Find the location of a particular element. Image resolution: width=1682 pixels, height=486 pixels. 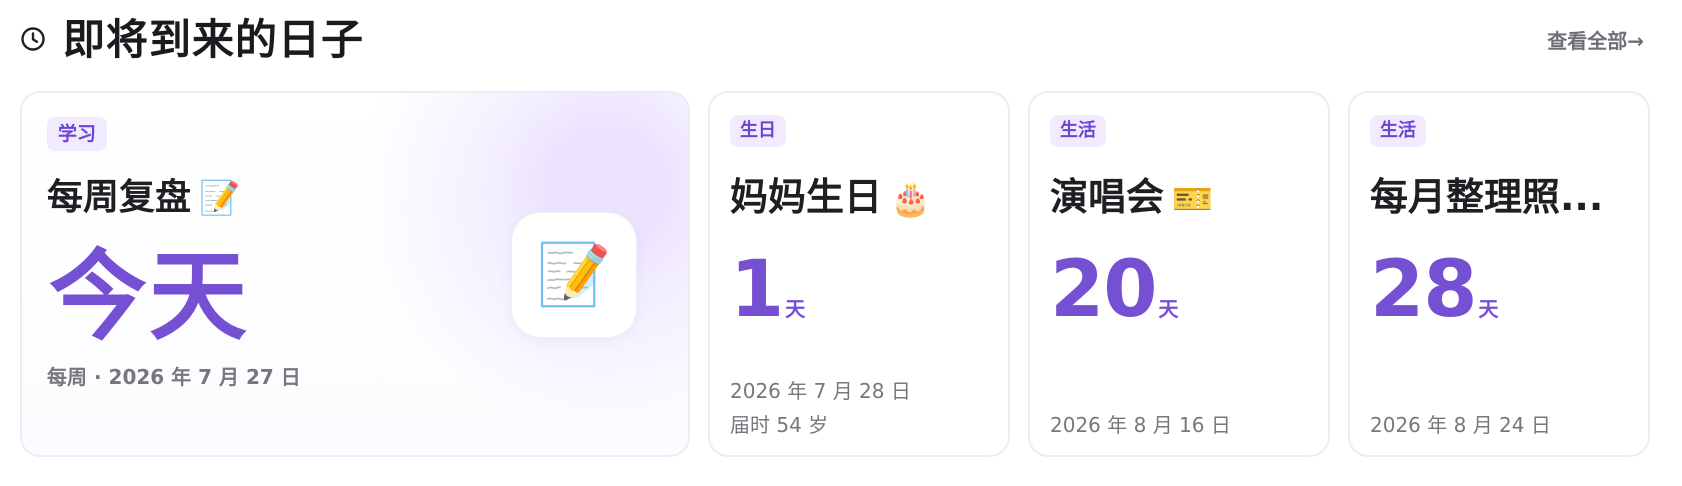

event-card-mom-birthday: 生日 妈妈生日 🎂 1天 2026 年 7 月 28 日 届时 54 岁 is located at coordinates (859, 274).